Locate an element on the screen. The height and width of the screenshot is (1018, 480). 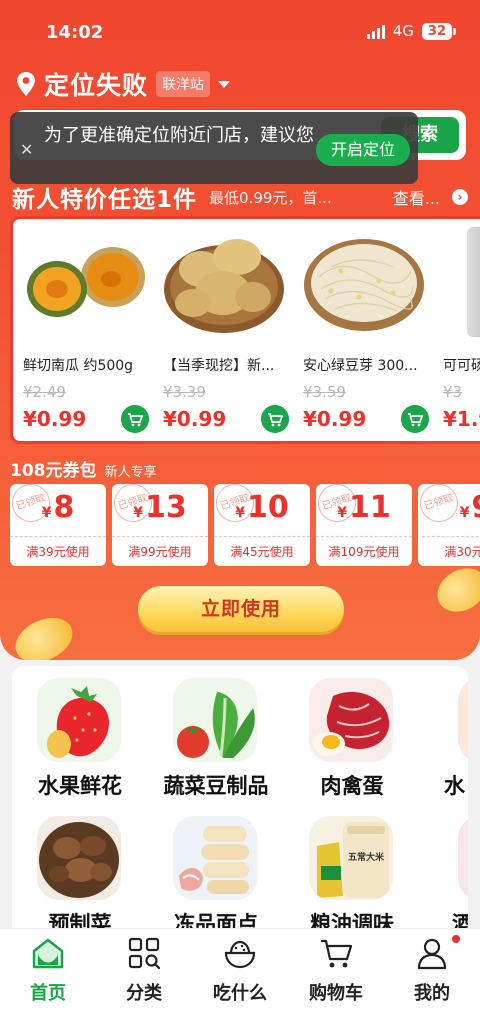
stew-image is located at coordinates (79, 858).